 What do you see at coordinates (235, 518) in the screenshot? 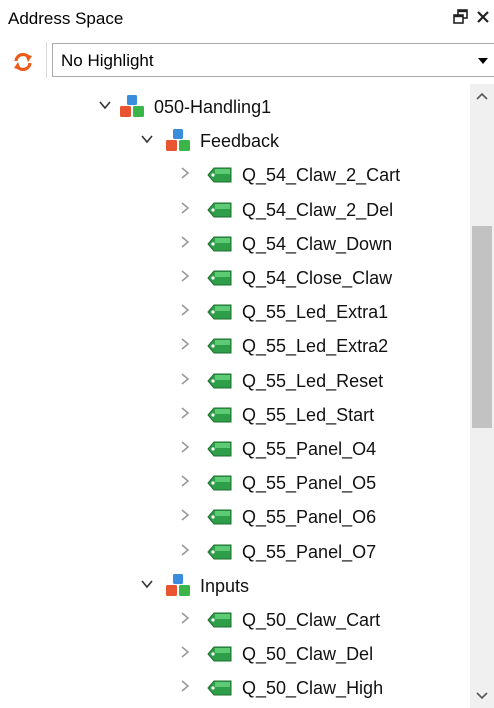
I see `tree-item-tag: Q_55_Panel_O6` at bounding box center [235, 518].